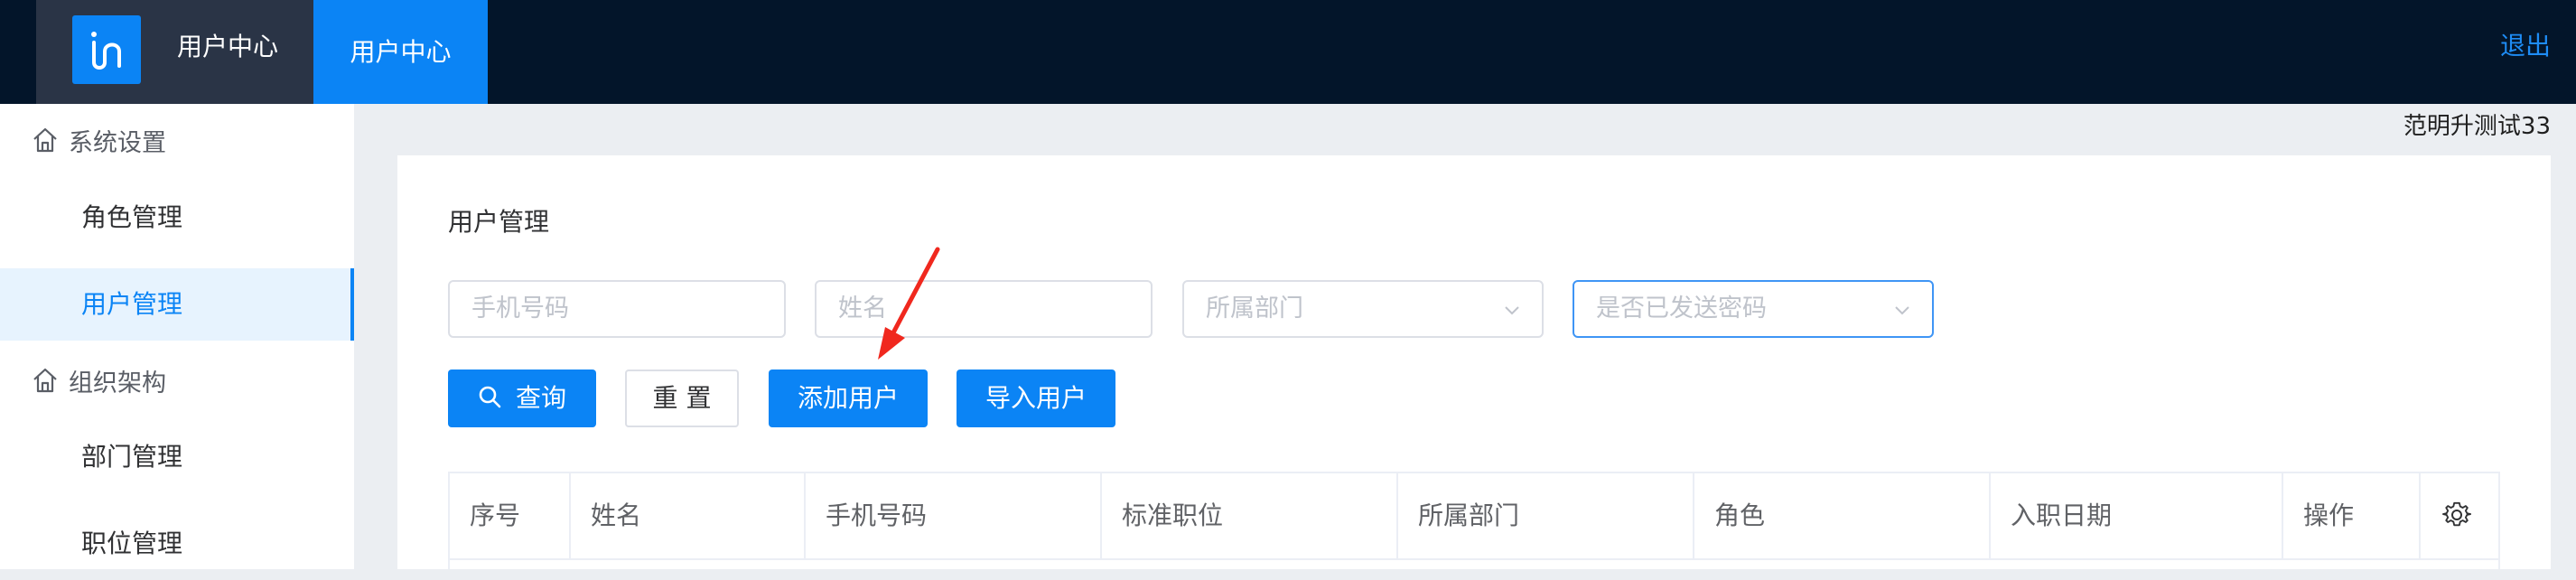  I want to click on sidebar-group-organization: 组织架构, so click(98, 381).